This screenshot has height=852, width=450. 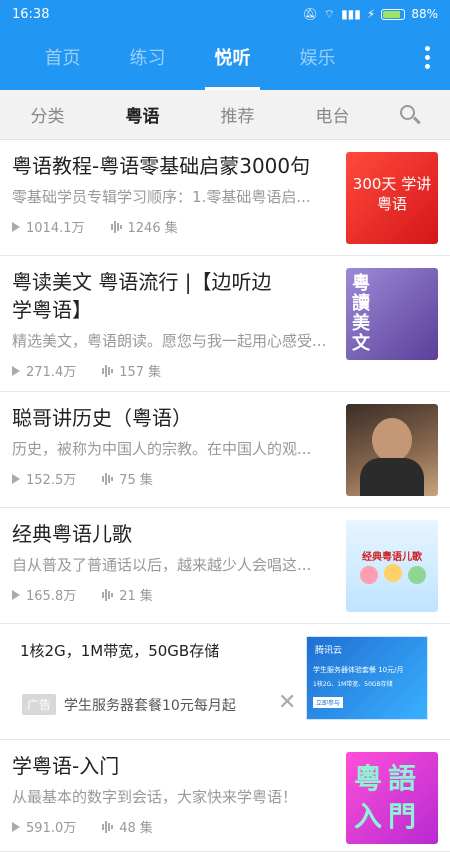 What do you see at coordinates (410, 115) in the screenshot?
I see `search-icon` at bounding box center [410, 115].